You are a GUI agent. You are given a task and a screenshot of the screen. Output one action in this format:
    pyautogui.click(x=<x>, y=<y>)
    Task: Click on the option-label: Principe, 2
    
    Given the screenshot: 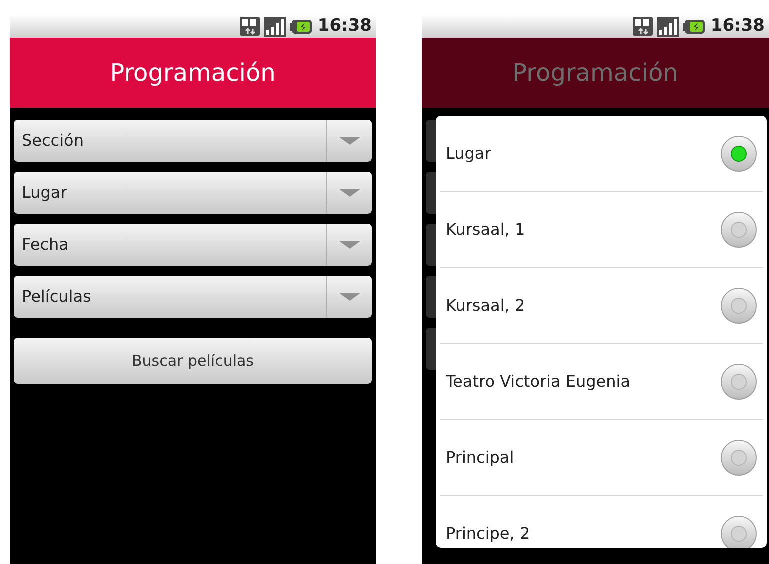 What is the action you would take?
    pyautogui.click(x=488, y=534)
    